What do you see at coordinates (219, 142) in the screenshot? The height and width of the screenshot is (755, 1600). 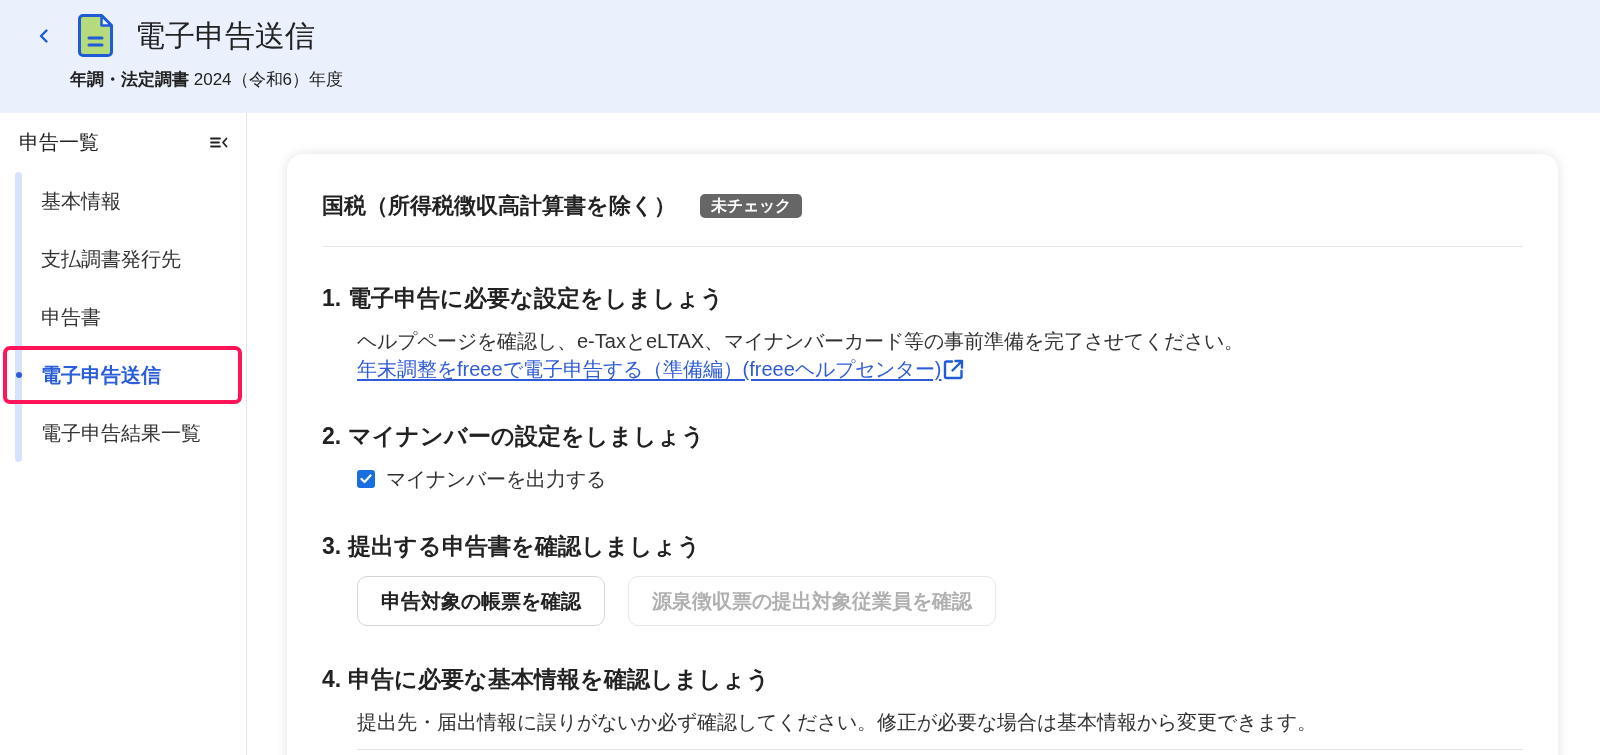 I see `collapse-icon` at bounding box center [219, 142].